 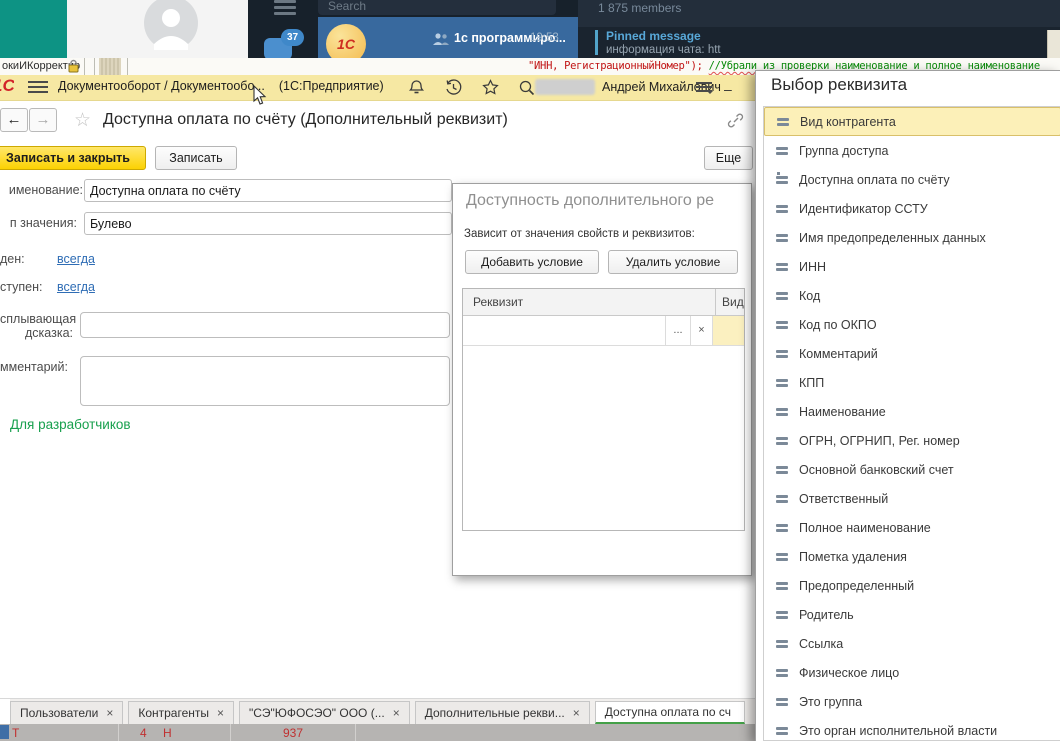 What do you see at coordinates (43, 120) in the screenshot?
I see `forward-button: →` at bounding box center [43, 120].